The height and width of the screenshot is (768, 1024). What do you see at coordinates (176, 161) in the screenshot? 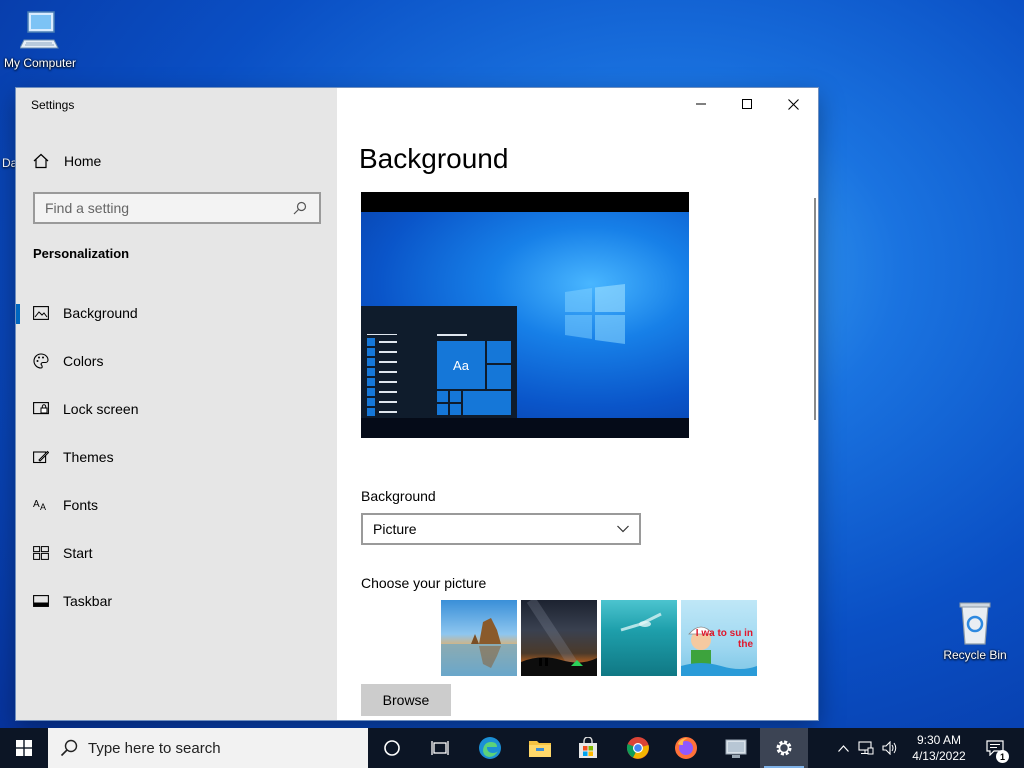
I see `sidebar-item-home: Home` at bounding box center [176, 161].